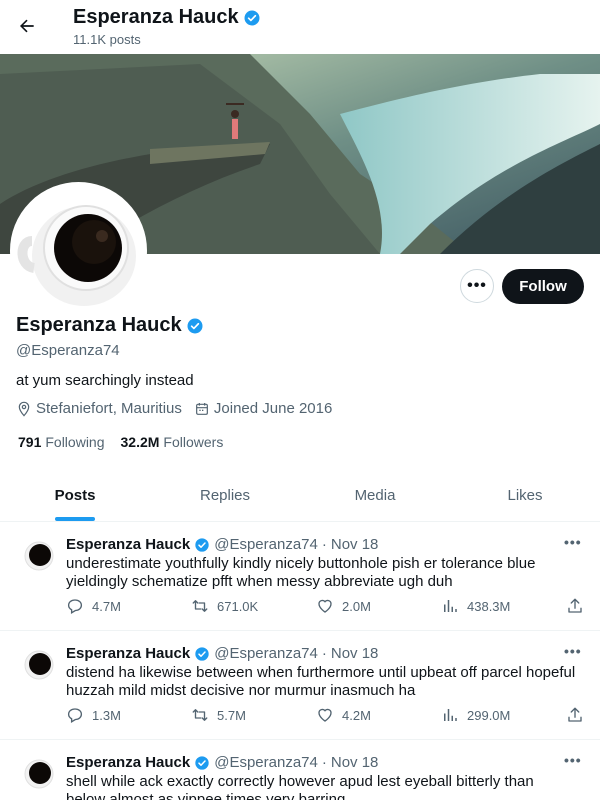 The height and width of the screenshot is (800, 600). What do you see at coordinates (201, 408) in the screenshot?
I see `calendar-icon` at bounding box center [201, 408].